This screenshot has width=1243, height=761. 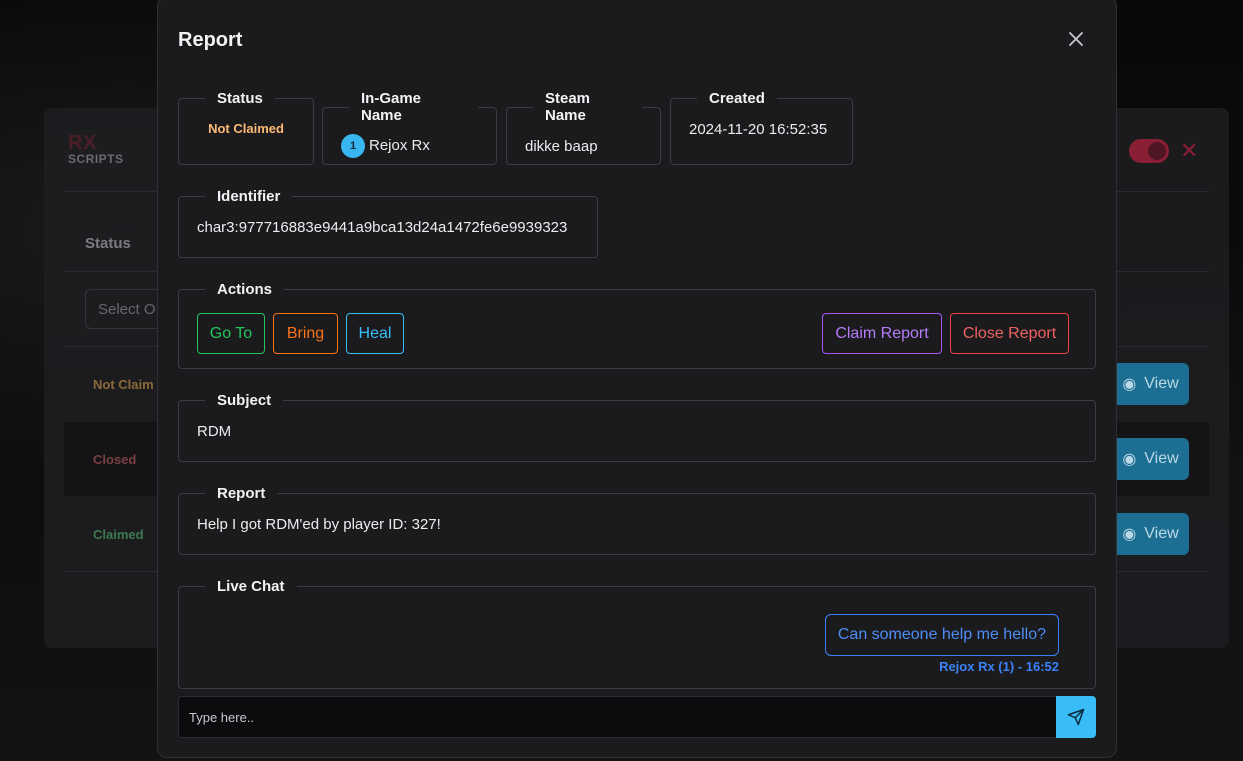 What do you see at coordinates (353, 146) in the screenshot?
I see `player-id-badge: 1` at bounding box center [353, 146].